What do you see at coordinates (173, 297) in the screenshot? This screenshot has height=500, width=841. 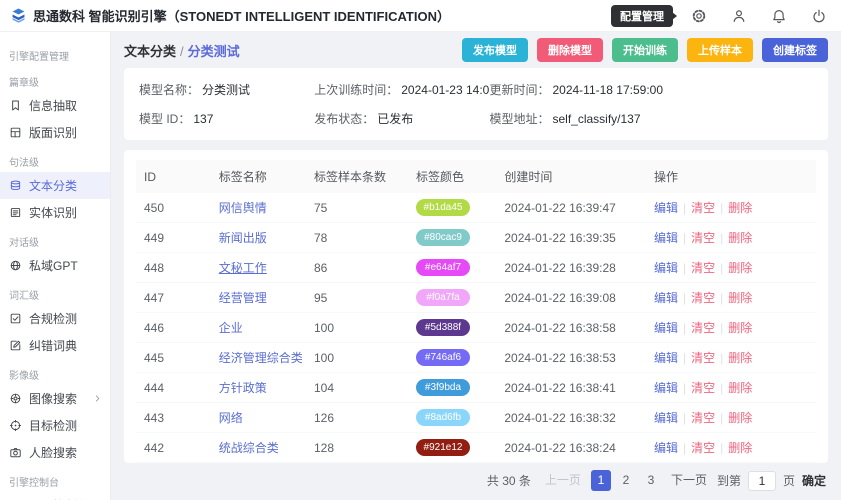 I see `cell-id: 447` at bounding box center [173, 297].